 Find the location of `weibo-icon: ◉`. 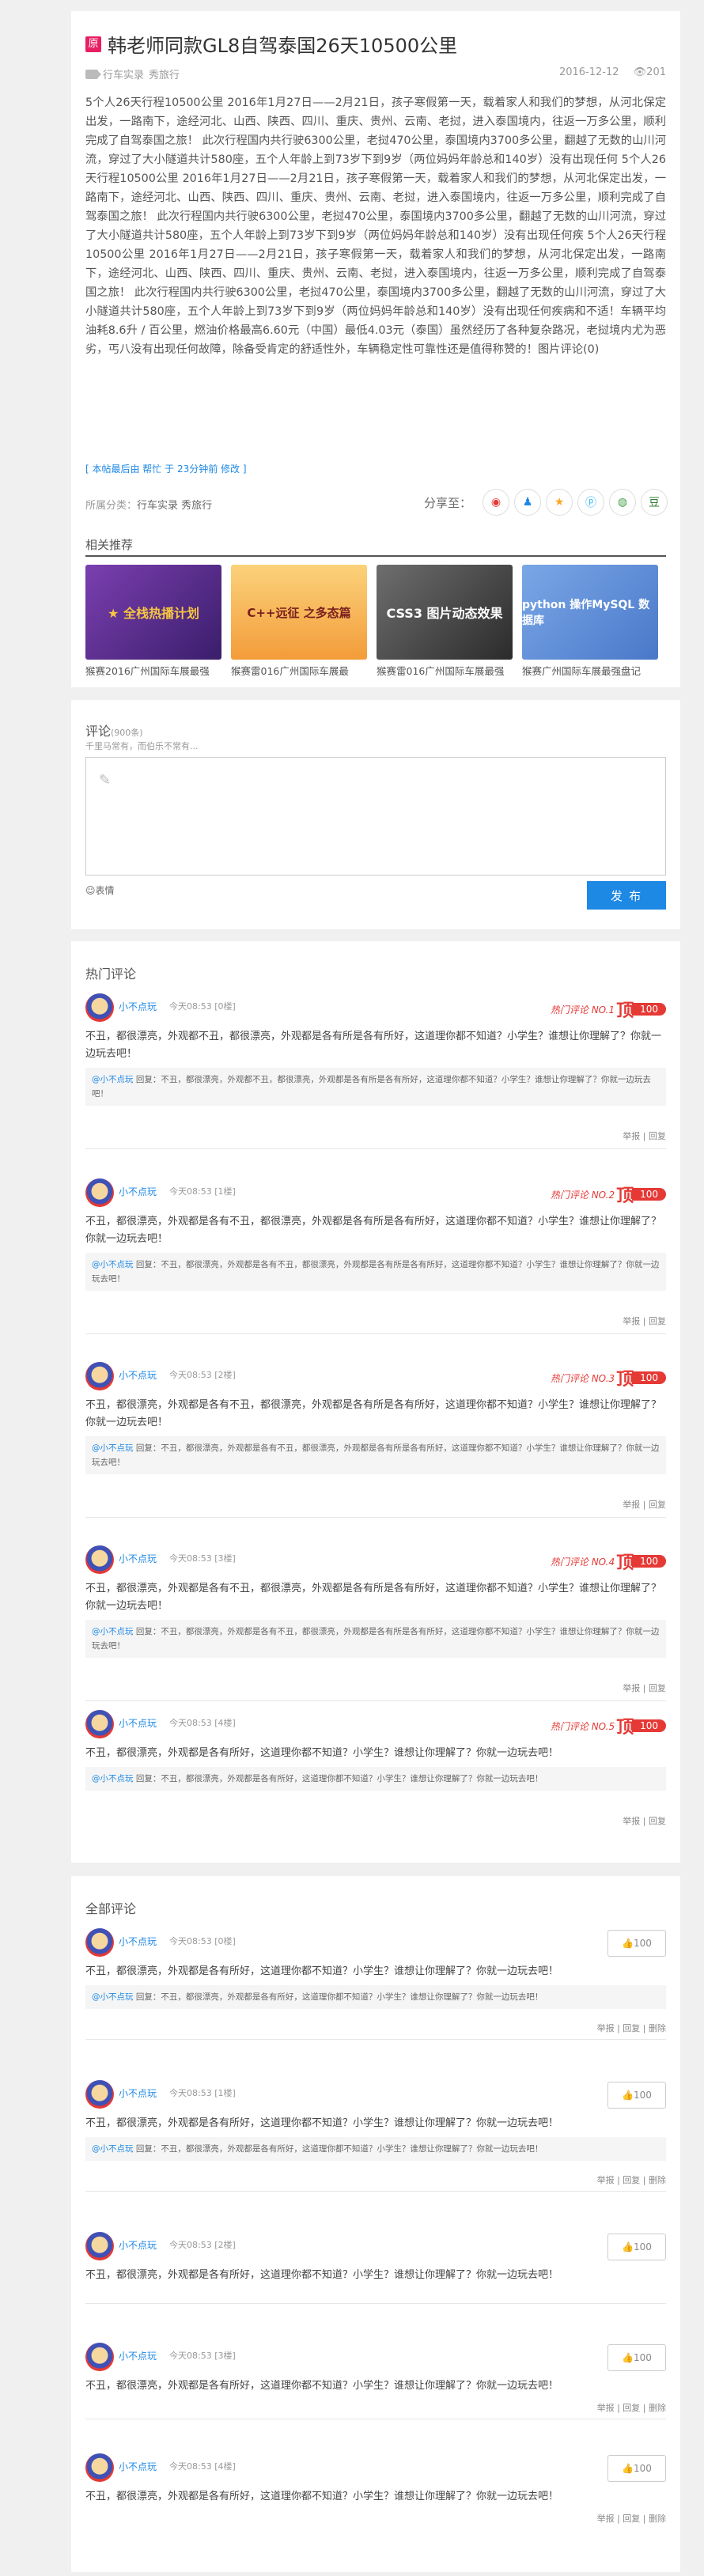

weibo-icon: ◉ is located at coordinates (496, 502).